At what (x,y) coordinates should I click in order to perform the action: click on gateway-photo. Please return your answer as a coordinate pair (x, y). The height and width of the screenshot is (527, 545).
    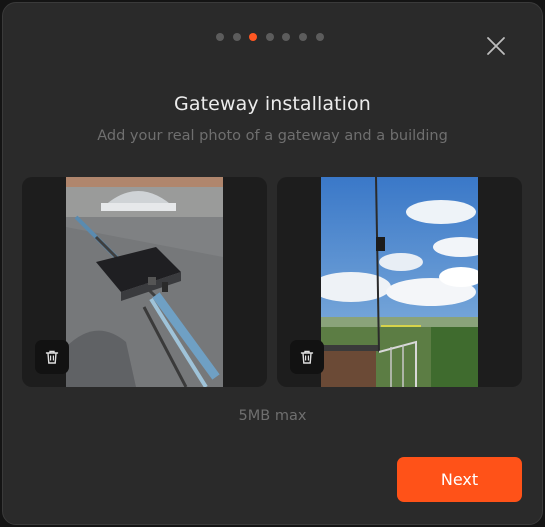
    Looking at the image, I should click on (144, 282).